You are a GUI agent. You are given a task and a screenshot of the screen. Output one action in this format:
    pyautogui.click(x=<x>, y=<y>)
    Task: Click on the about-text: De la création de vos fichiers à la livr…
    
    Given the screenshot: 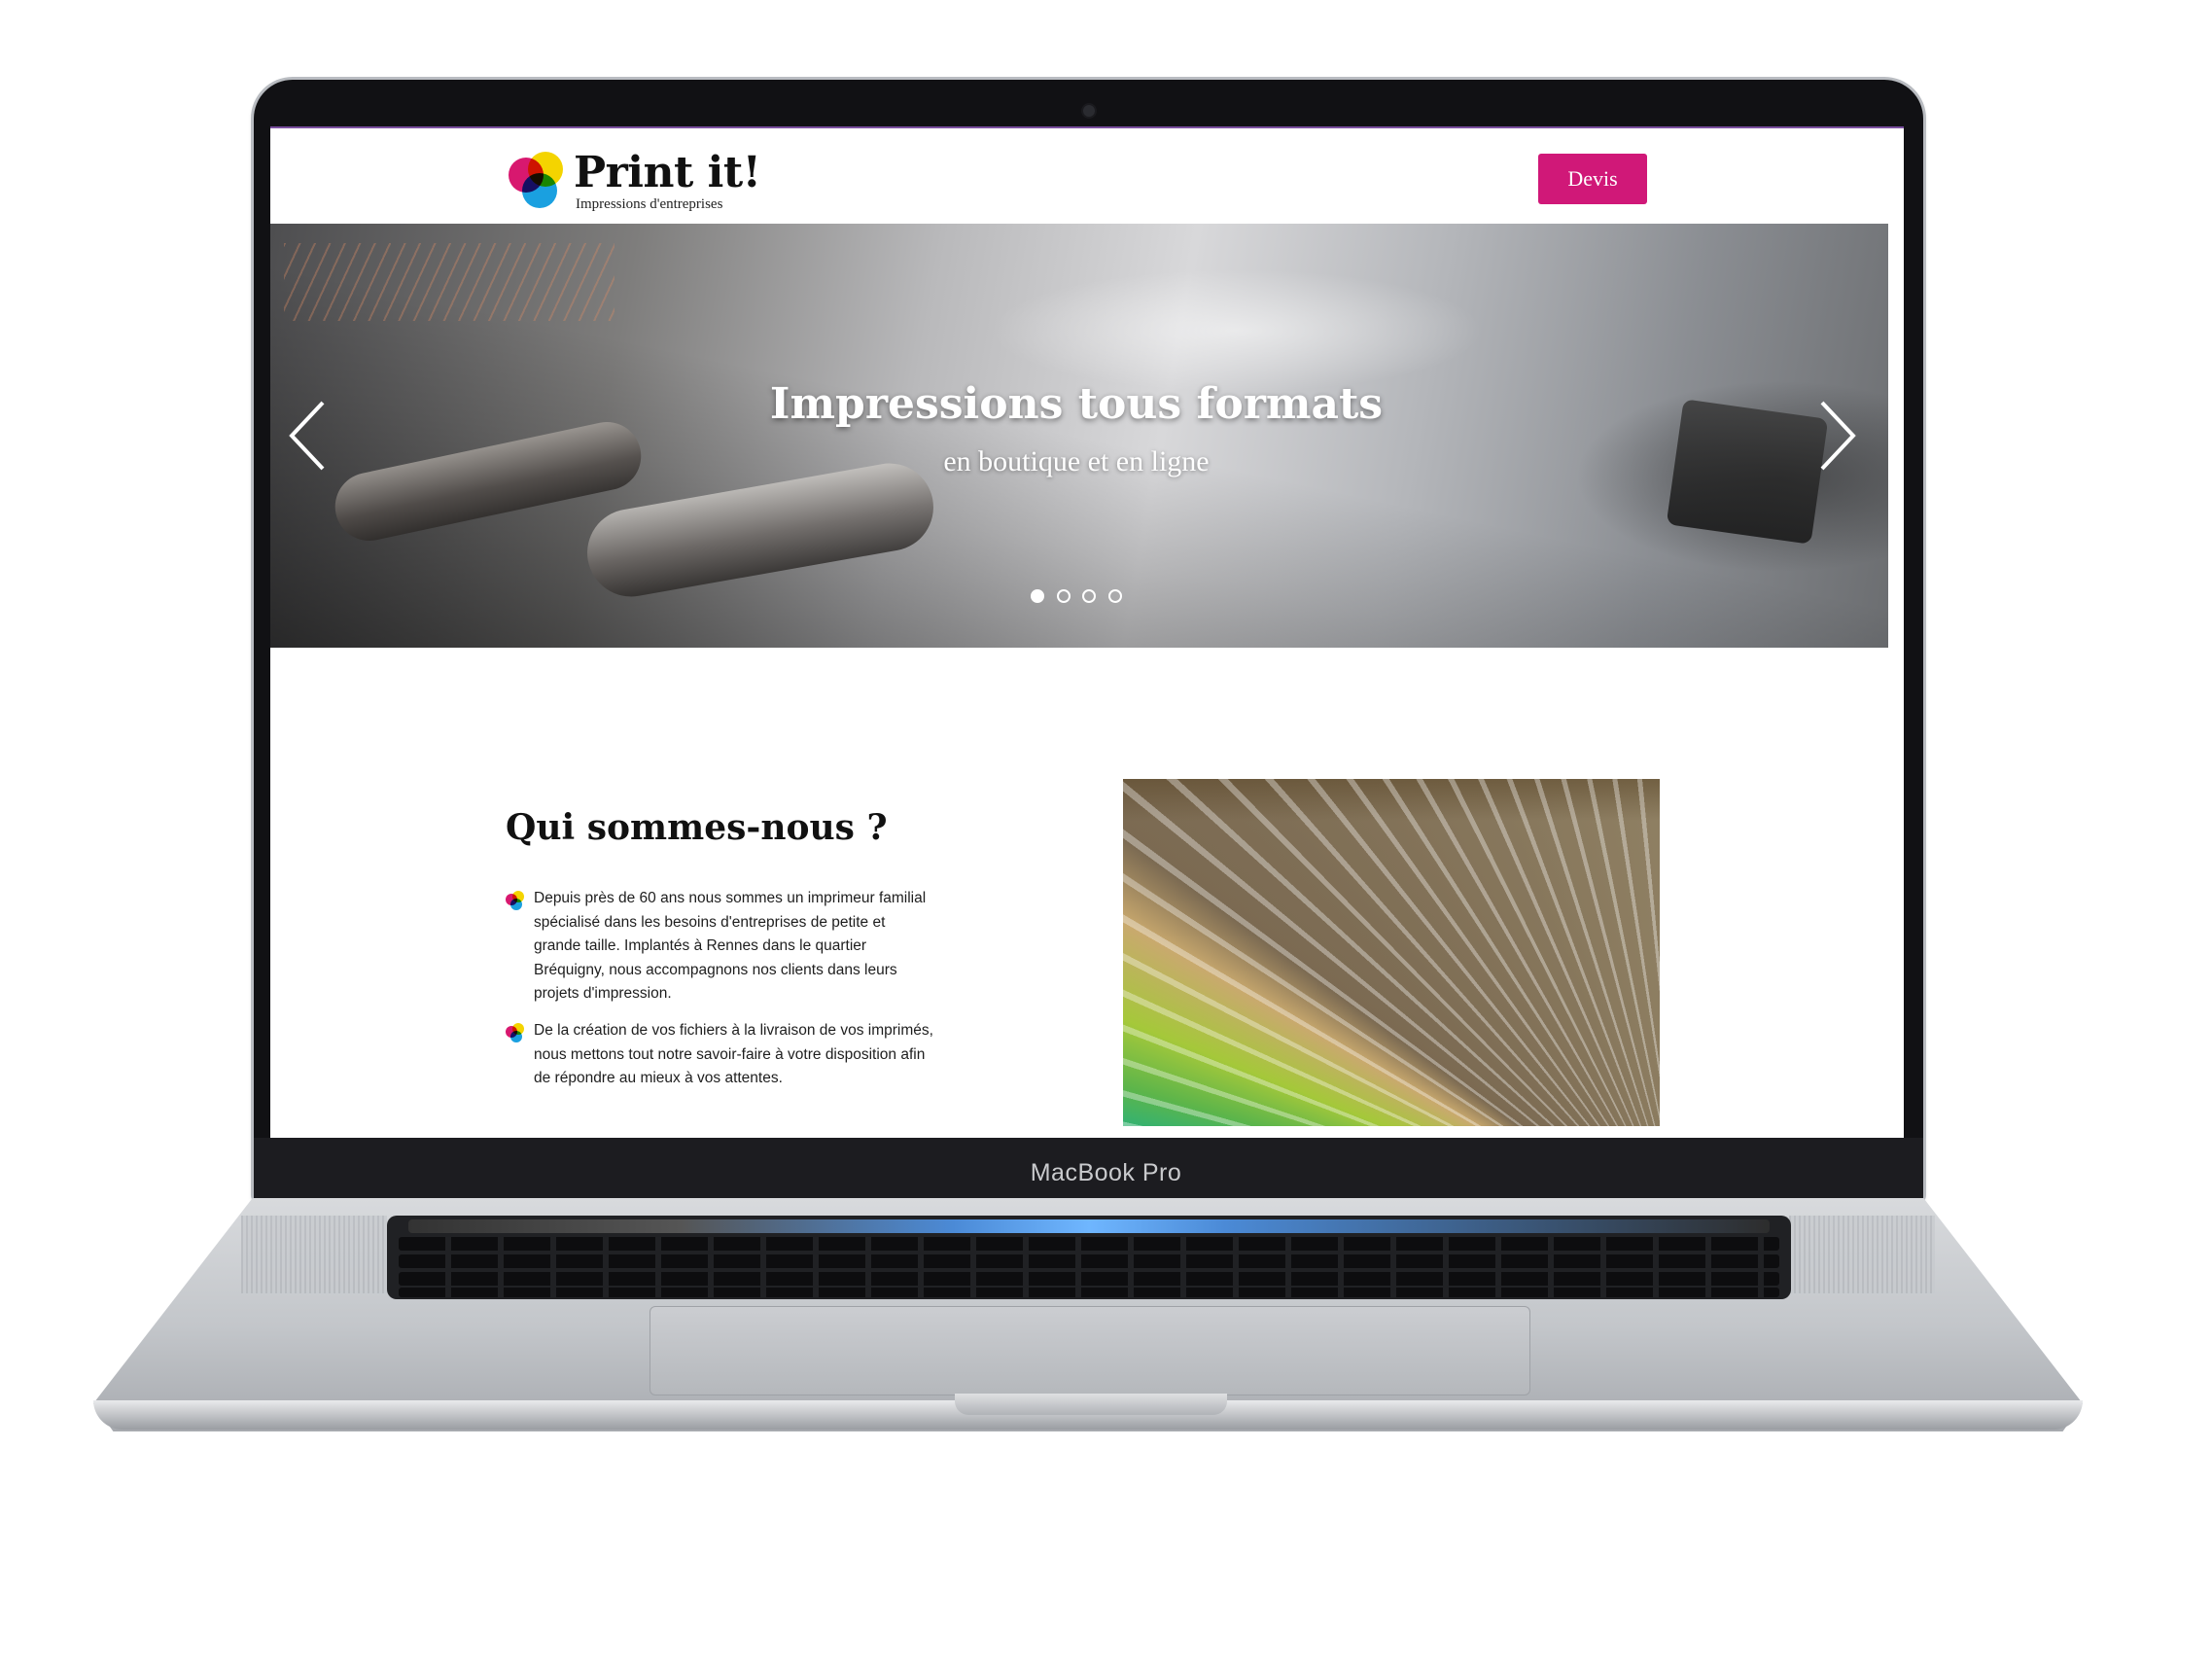 What is the action you would take?
    pyautogui.click(x=733, y=1054)
    